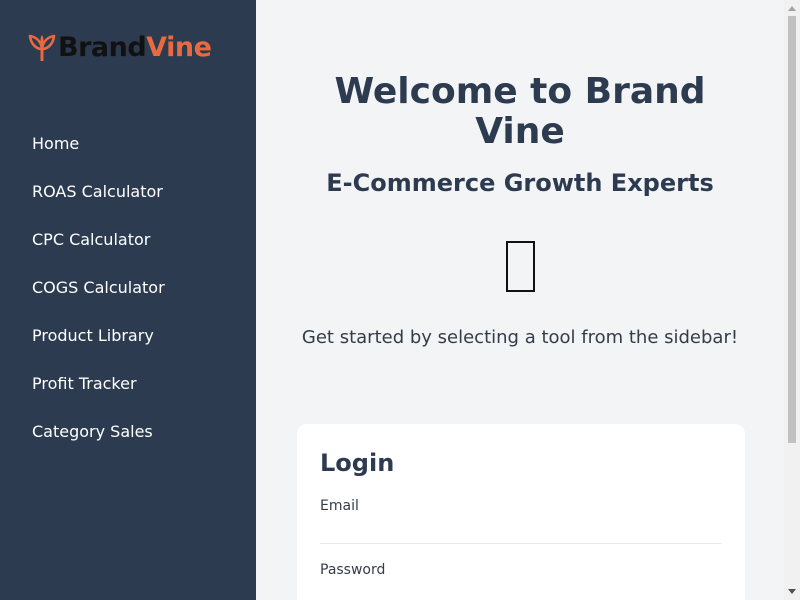 Image resolution: width=800 pixels, height=600 pixels. I want to click on brand-logo: BrandVine, so click(120, 47).